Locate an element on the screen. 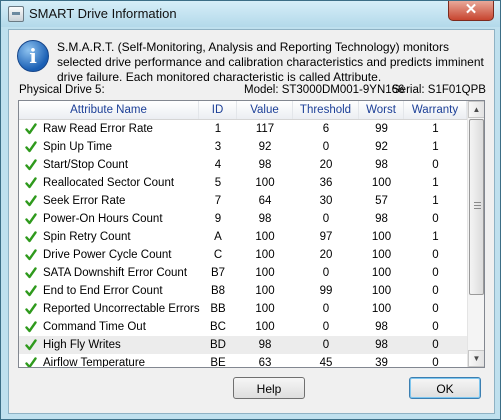 The width and height of the screenshot is (501, 420). attribute-name-cell: Start/Stop Count is located at coordinates (86, 165).